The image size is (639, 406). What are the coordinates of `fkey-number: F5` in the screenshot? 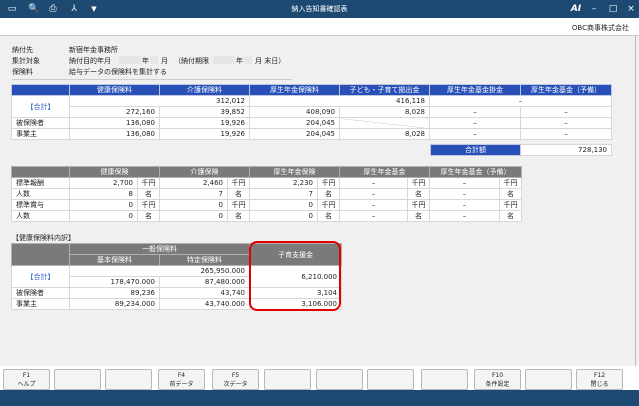 It's located at (235, 375).